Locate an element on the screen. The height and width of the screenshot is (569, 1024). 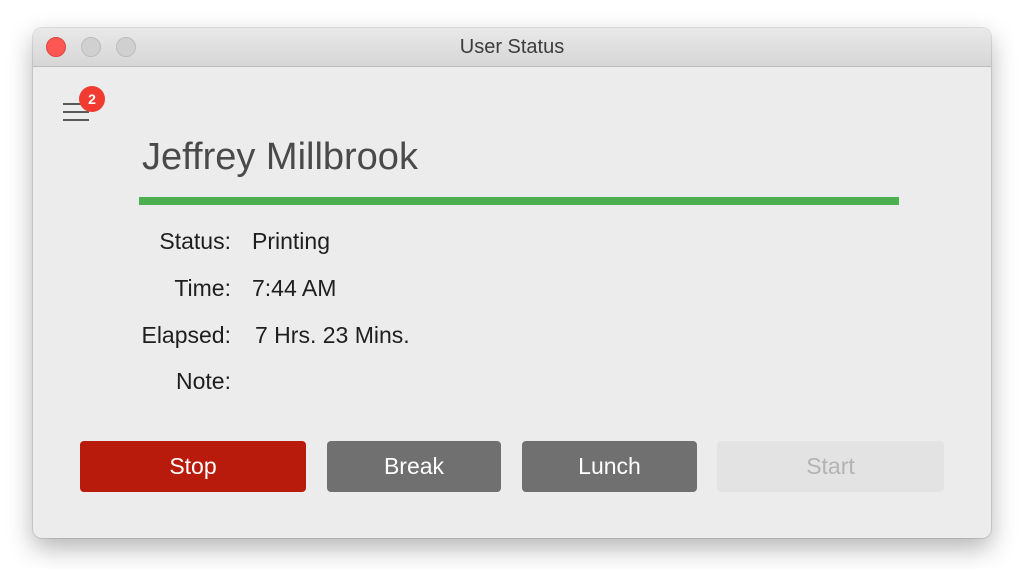
title-bar: User Status is located at coordinates (512, 47).